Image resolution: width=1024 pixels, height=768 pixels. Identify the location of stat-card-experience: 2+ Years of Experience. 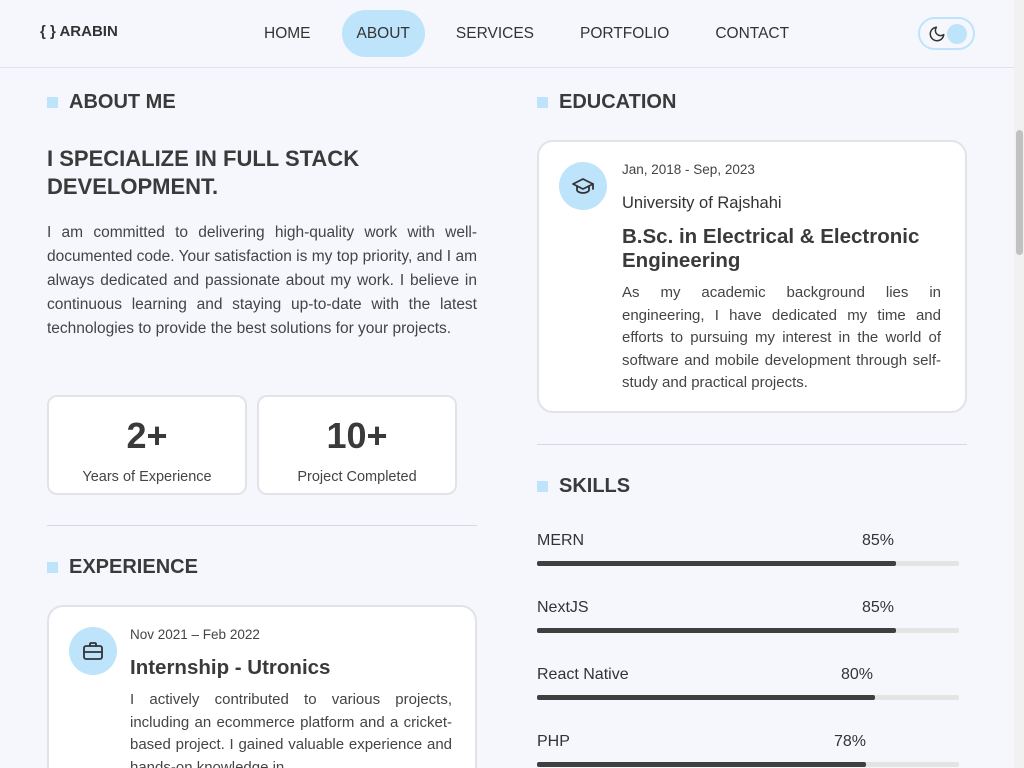
(147, 445).